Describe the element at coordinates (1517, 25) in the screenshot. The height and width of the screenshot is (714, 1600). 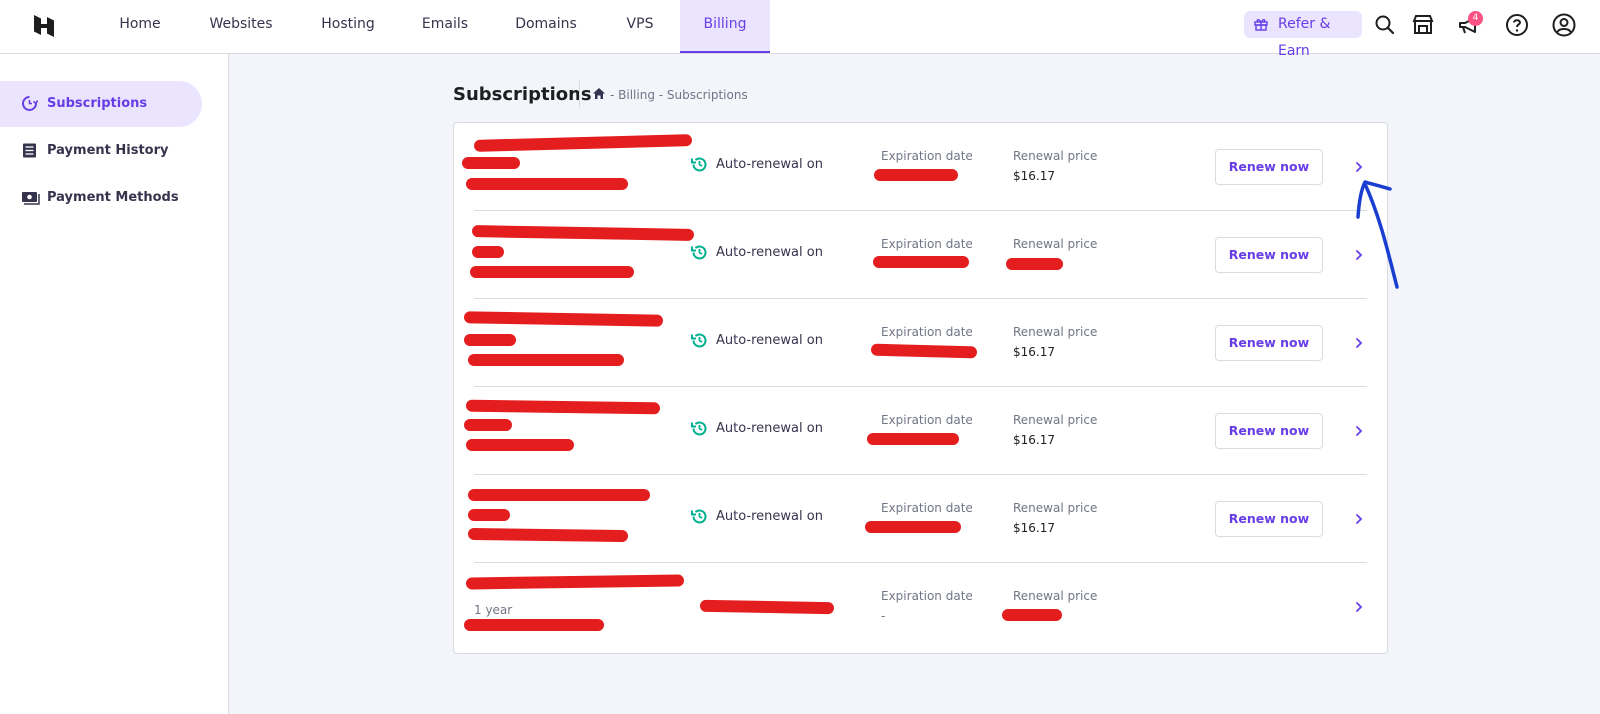
I see `help-icon` at that location.